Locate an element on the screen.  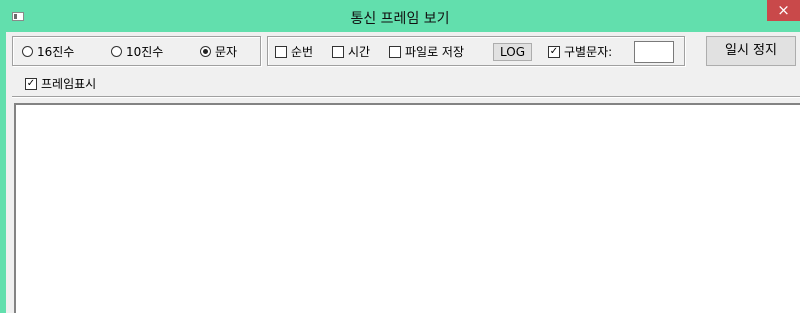
radio-dec-indicator is located at coordinates (116, 51).